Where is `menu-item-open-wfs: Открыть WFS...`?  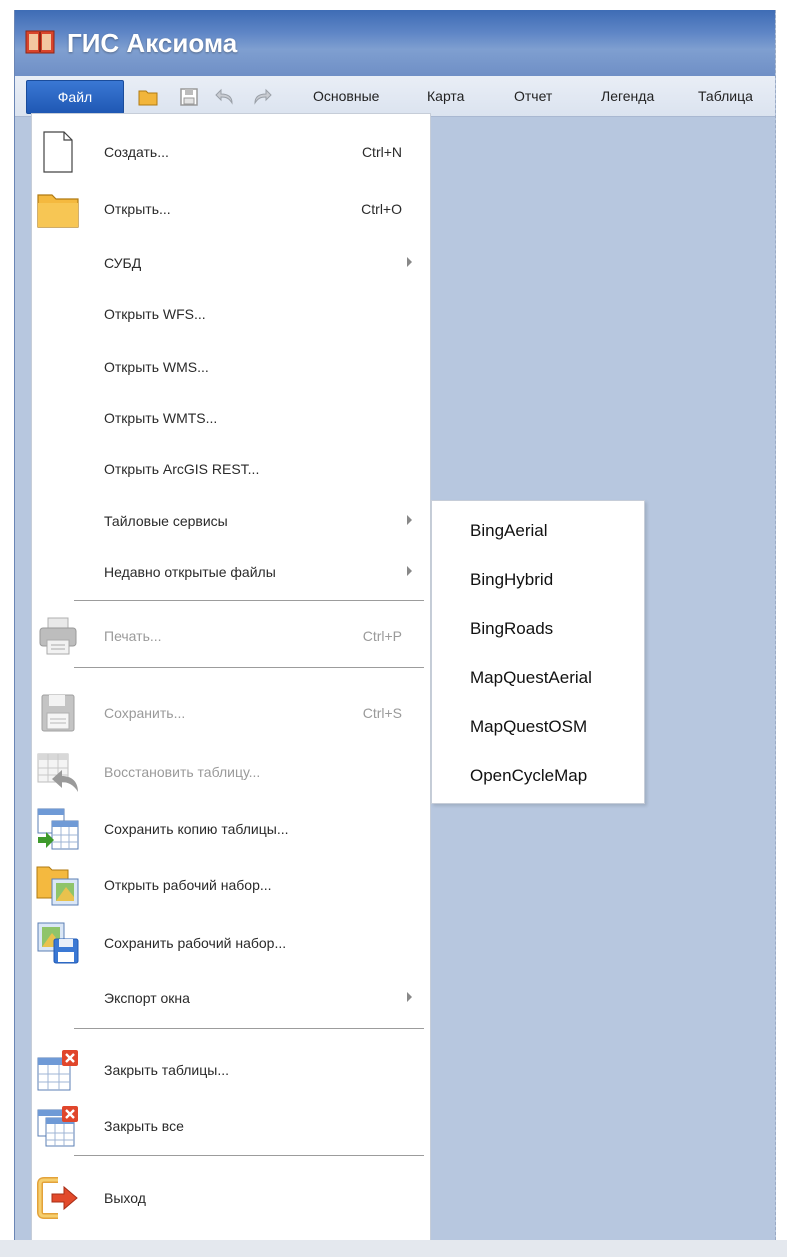
menu-item-open-wfs: Открыть WFS... is located at coordinates (231, 314).